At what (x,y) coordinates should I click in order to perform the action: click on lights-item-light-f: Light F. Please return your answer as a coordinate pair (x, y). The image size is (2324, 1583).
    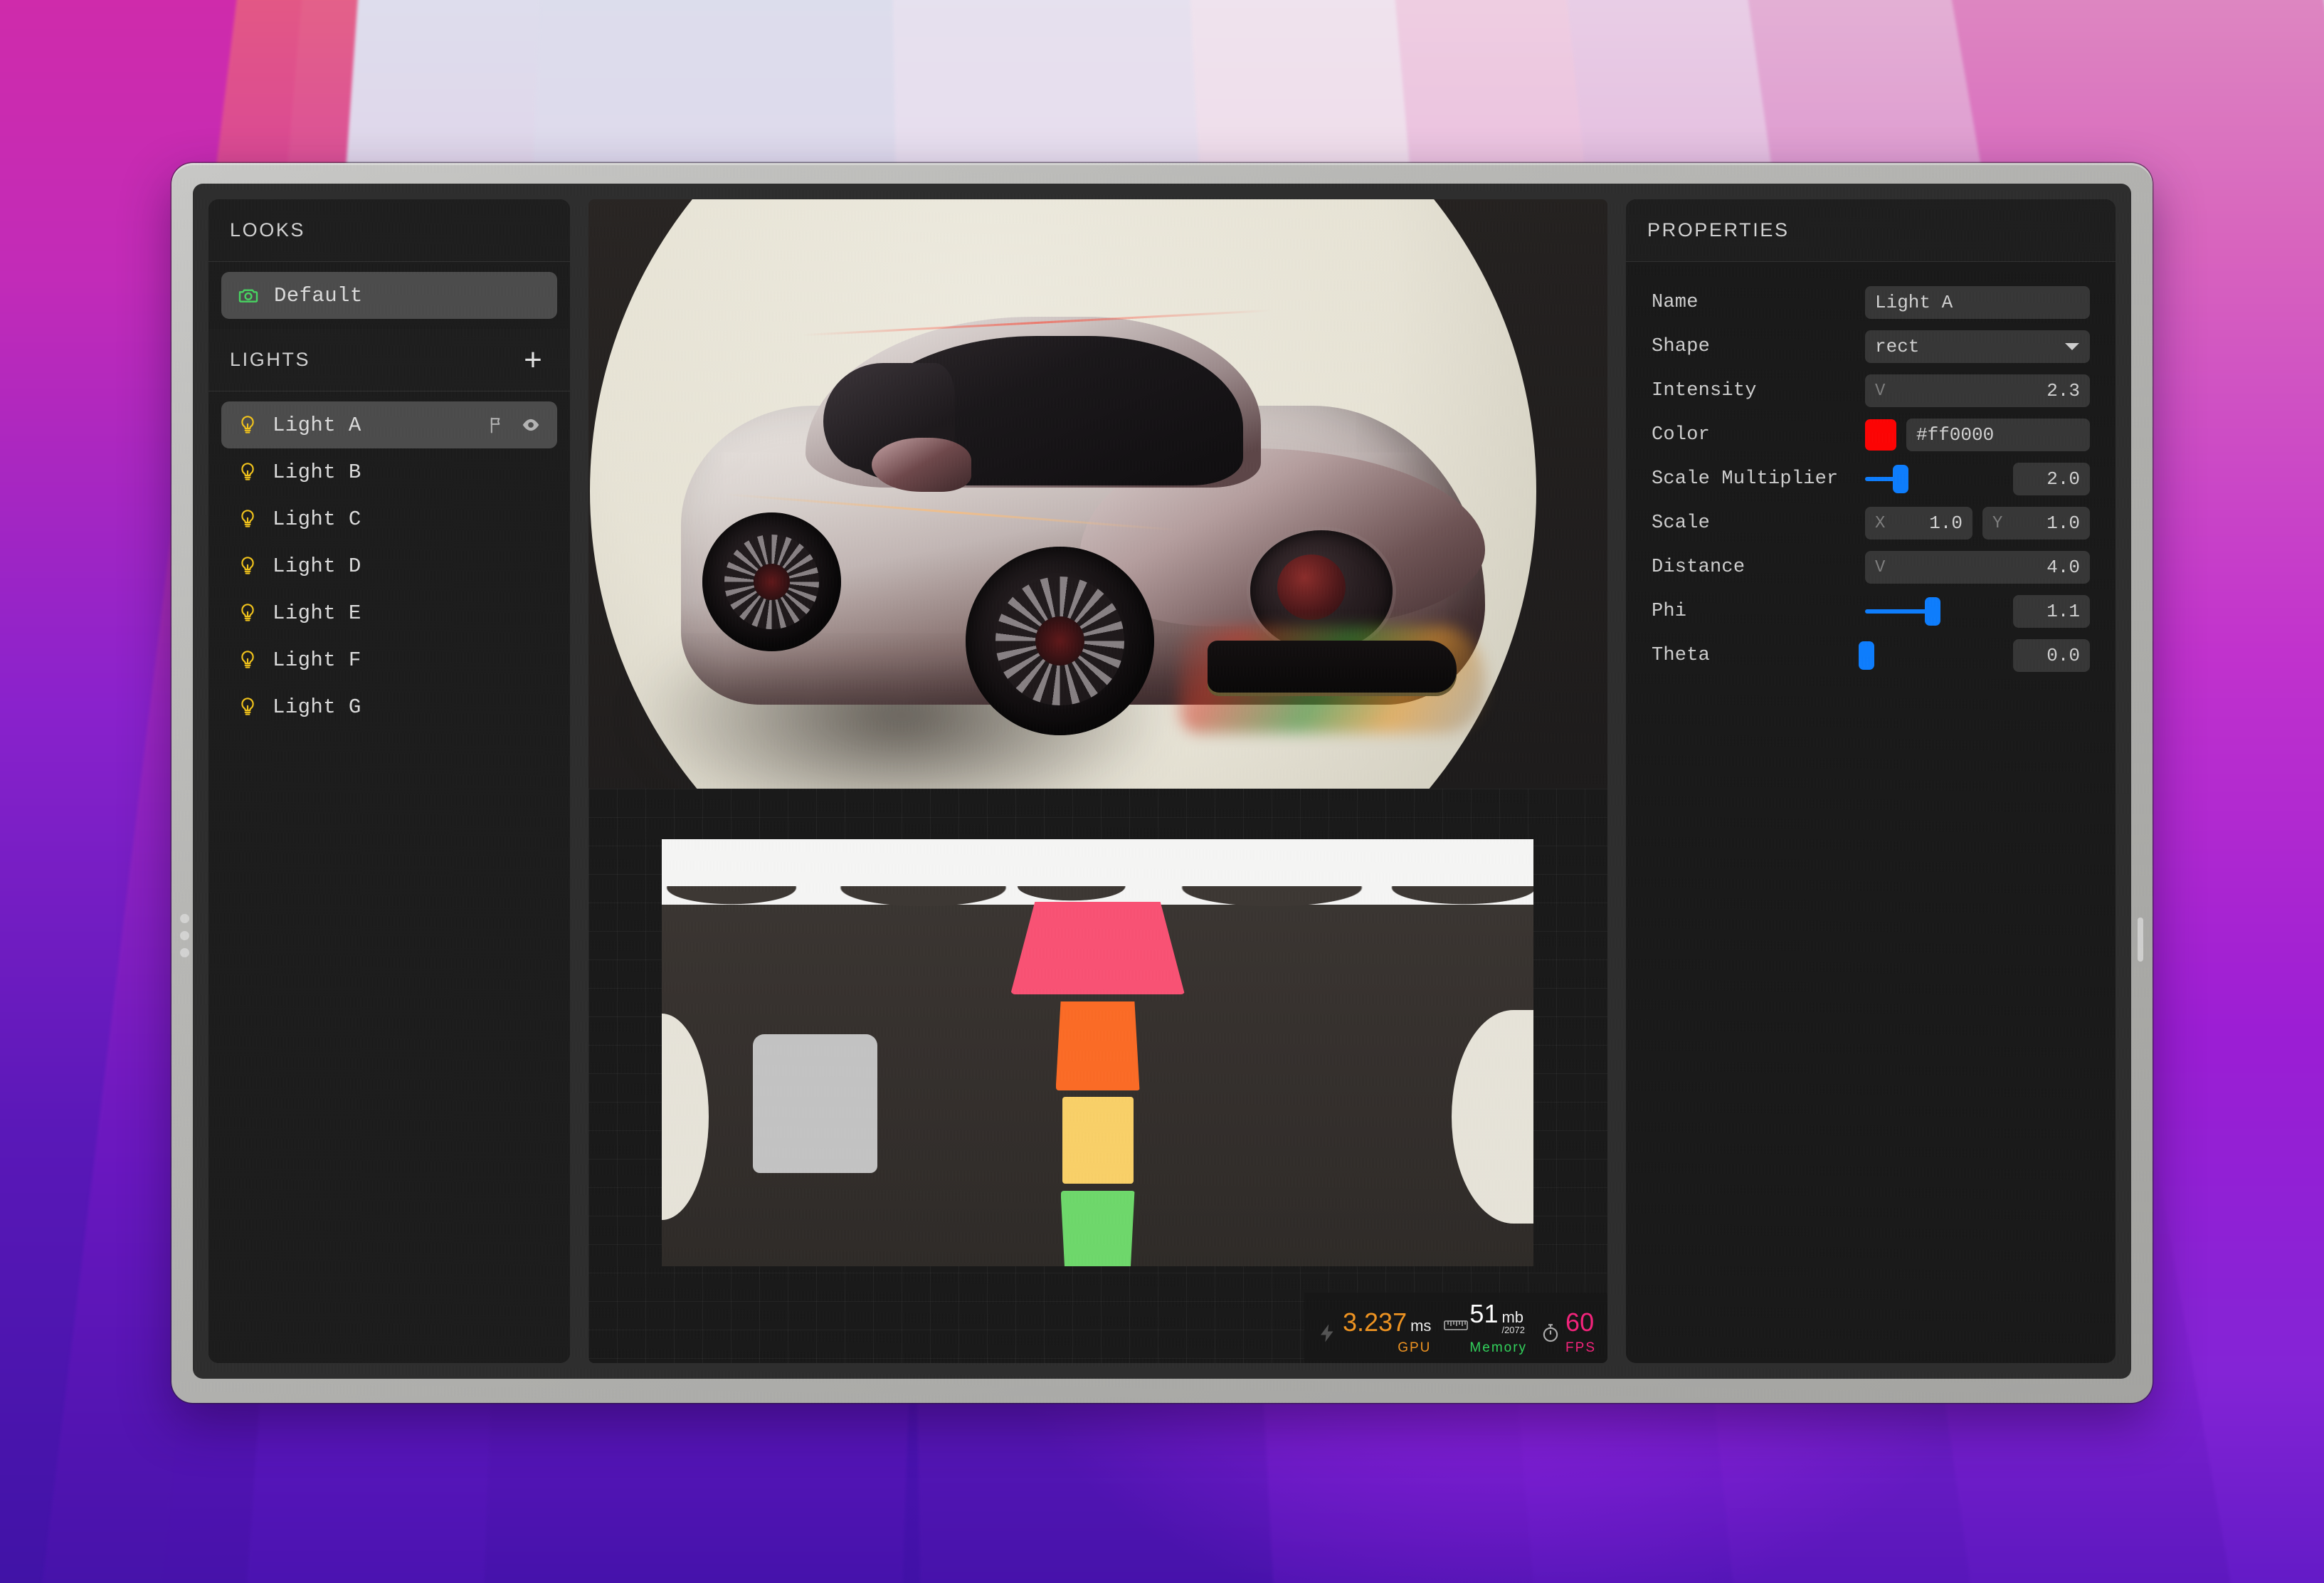
    Looking at the image, I should click on (389, 659).